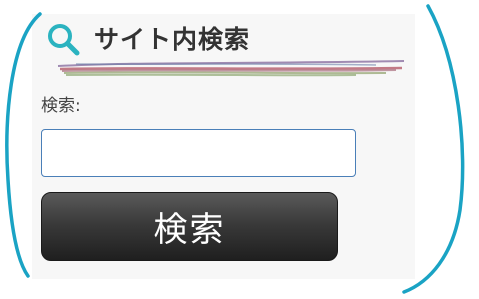  What do you see at coordinates (172, 39) in the screenshot?
I see `widget-title: サイト内検索` at bounding box center [172, 39].